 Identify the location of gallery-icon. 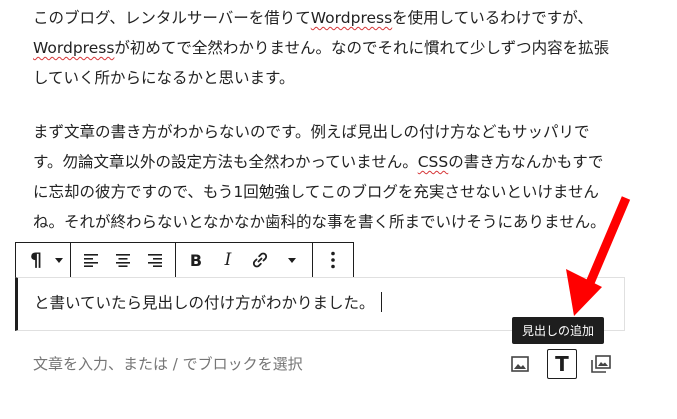
(601, 364).